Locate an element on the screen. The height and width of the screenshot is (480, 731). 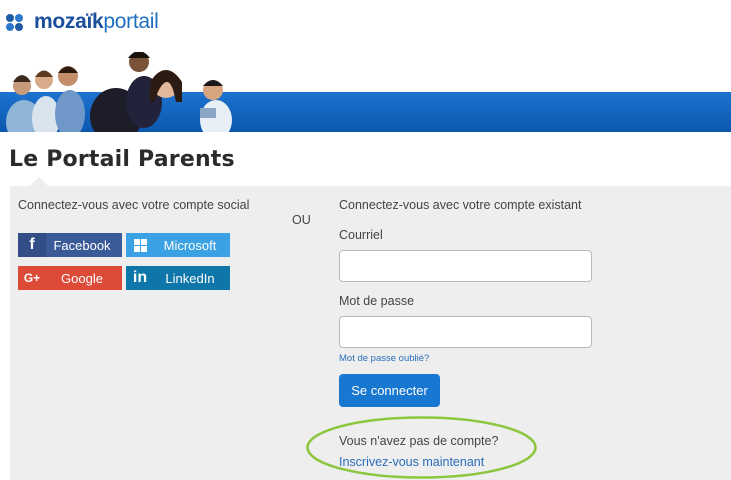
logo-text-light: portail is located at coordinates (131, 21).